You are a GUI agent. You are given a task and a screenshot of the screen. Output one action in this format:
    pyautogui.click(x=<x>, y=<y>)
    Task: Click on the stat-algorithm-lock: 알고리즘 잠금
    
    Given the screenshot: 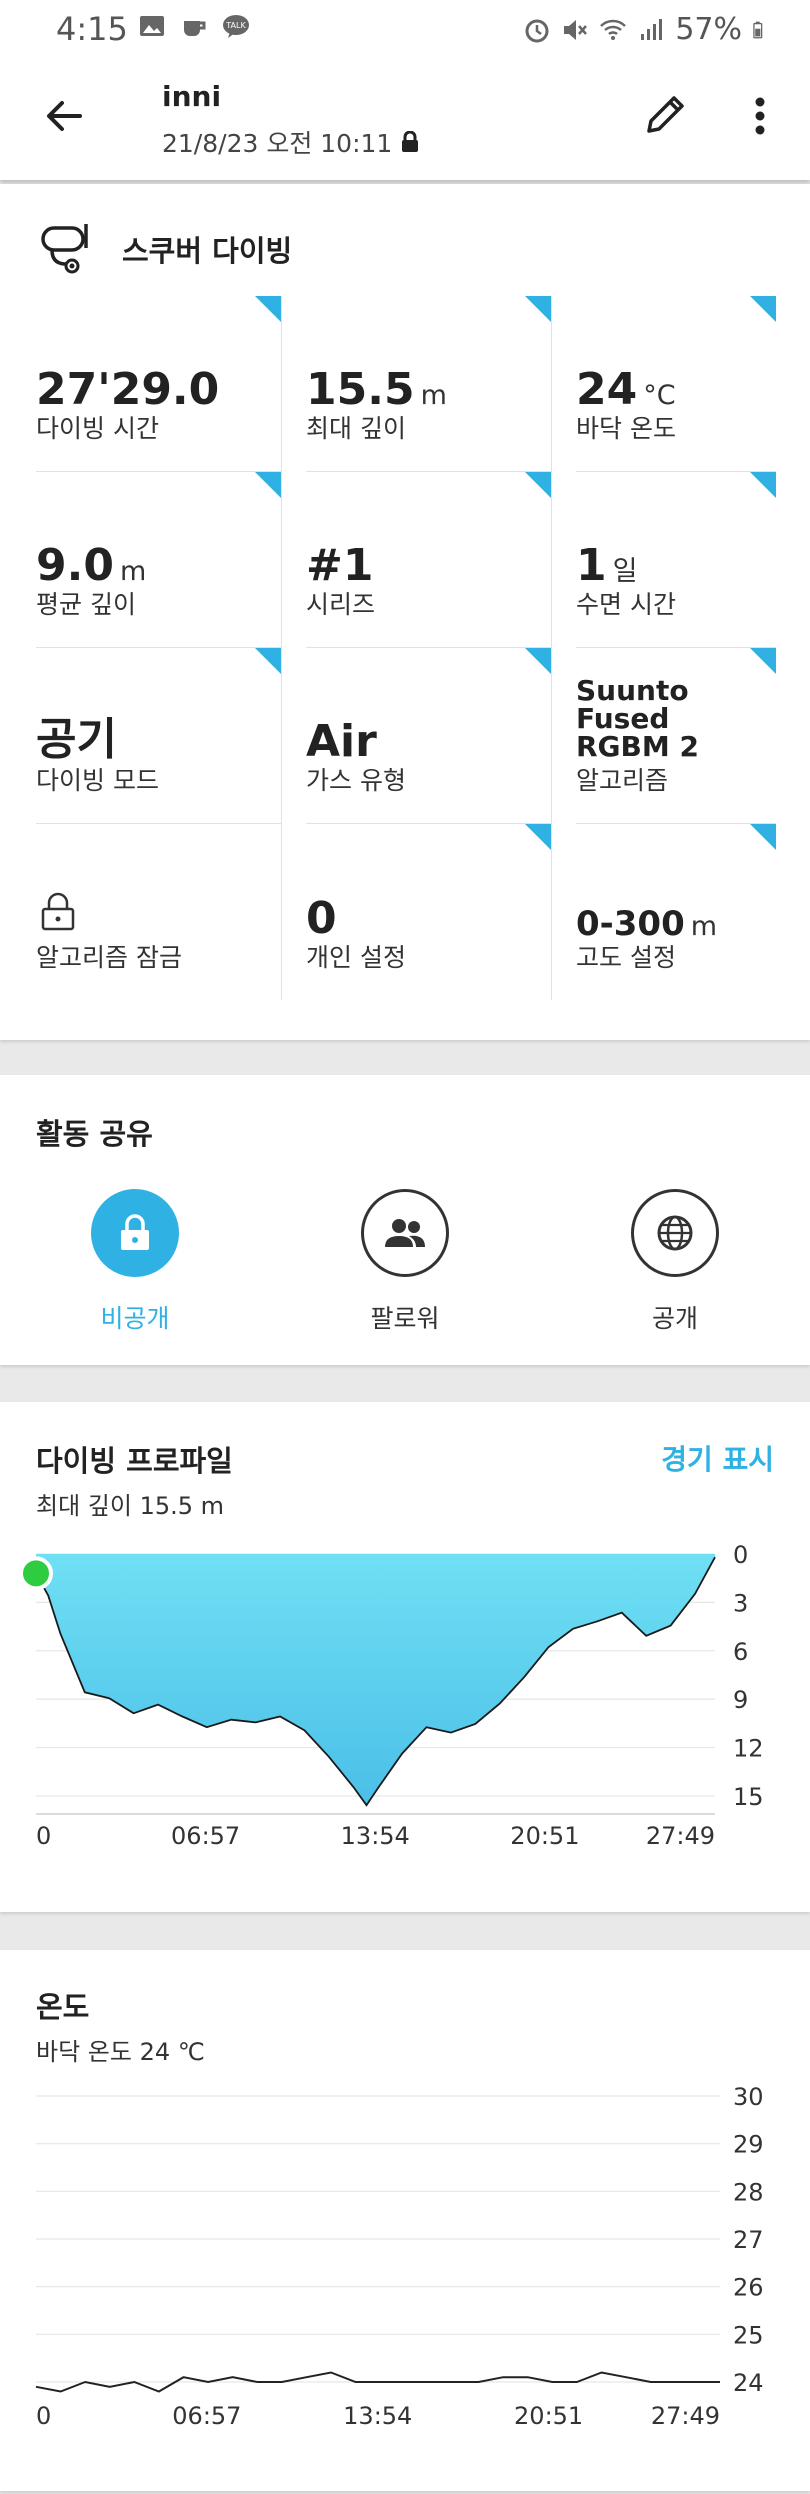 What is the action you would take?
    pyautogui.click(x=159, y=912)
    